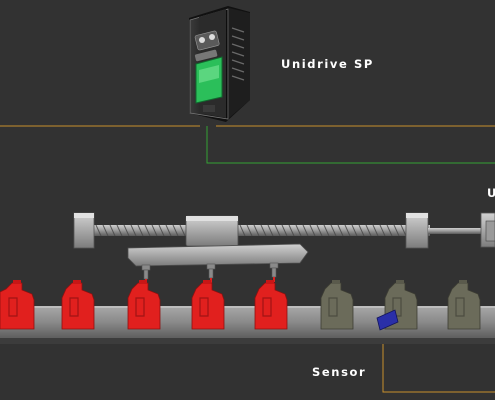  Describe the element at coordinates (487, 230) in the screenshot. I see `servo-motor-icon` at that location.